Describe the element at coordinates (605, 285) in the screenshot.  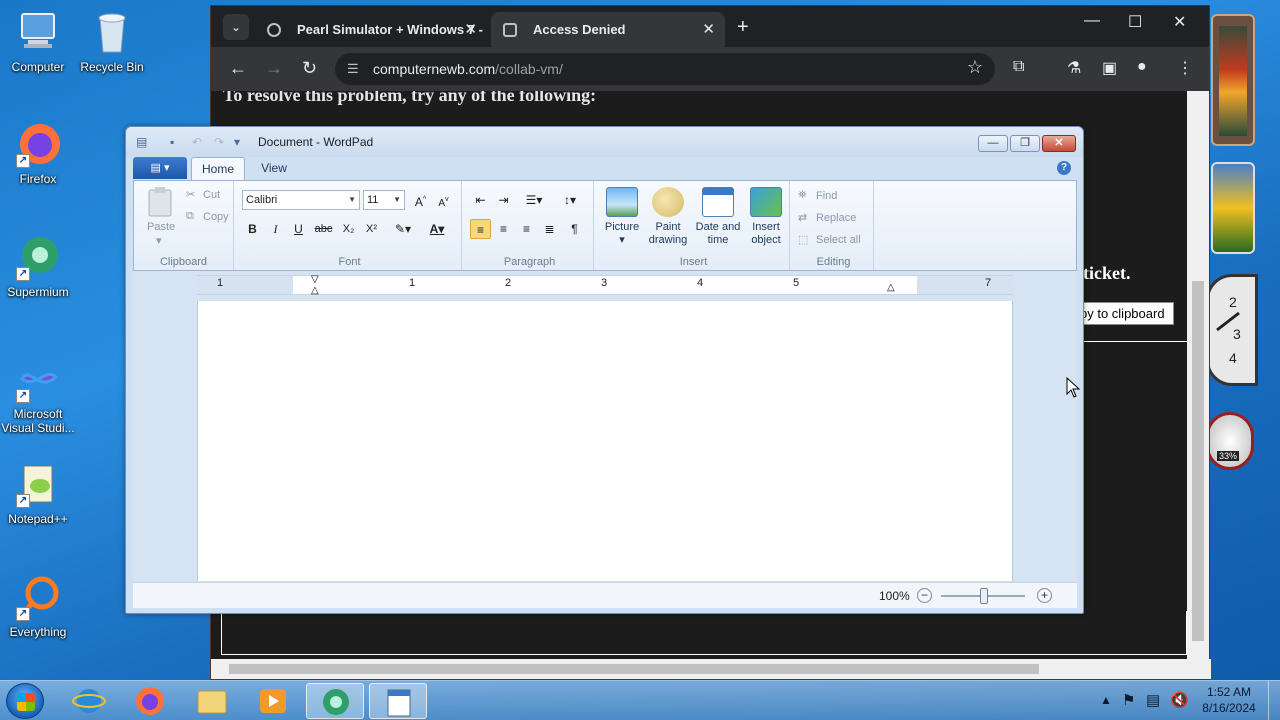
I see `ruler: 1 1 2 3 4 5 7 ▽ △ △` at that location.